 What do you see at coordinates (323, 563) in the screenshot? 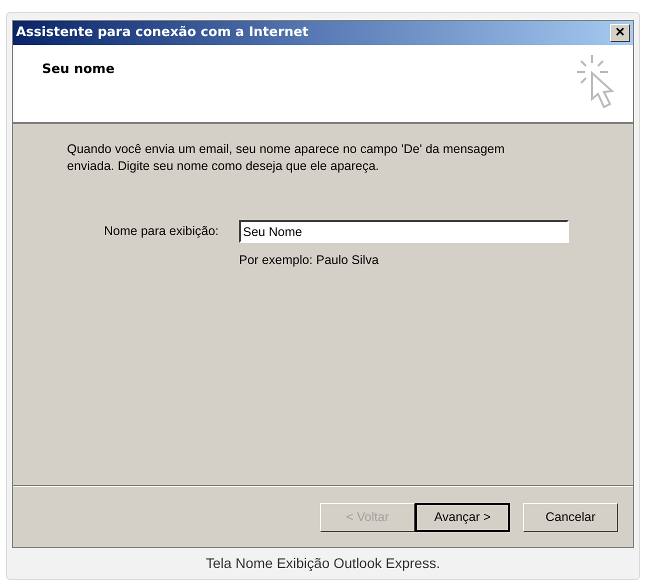
I see `image-caption: Tela Nome Exibição Outlook Express.` at bounding box center [323, 563].